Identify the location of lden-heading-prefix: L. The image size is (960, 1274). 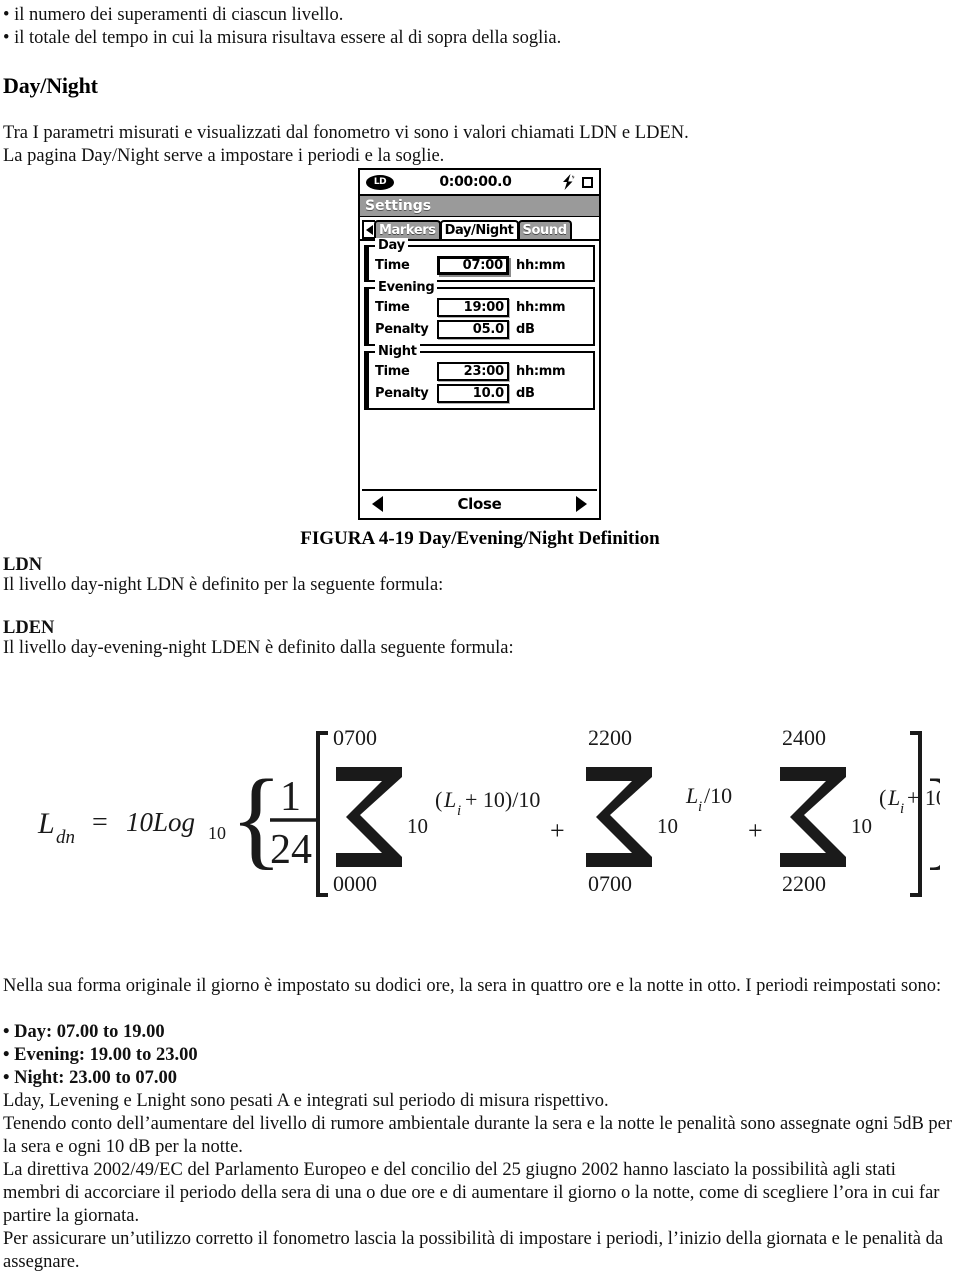
(9, 628).